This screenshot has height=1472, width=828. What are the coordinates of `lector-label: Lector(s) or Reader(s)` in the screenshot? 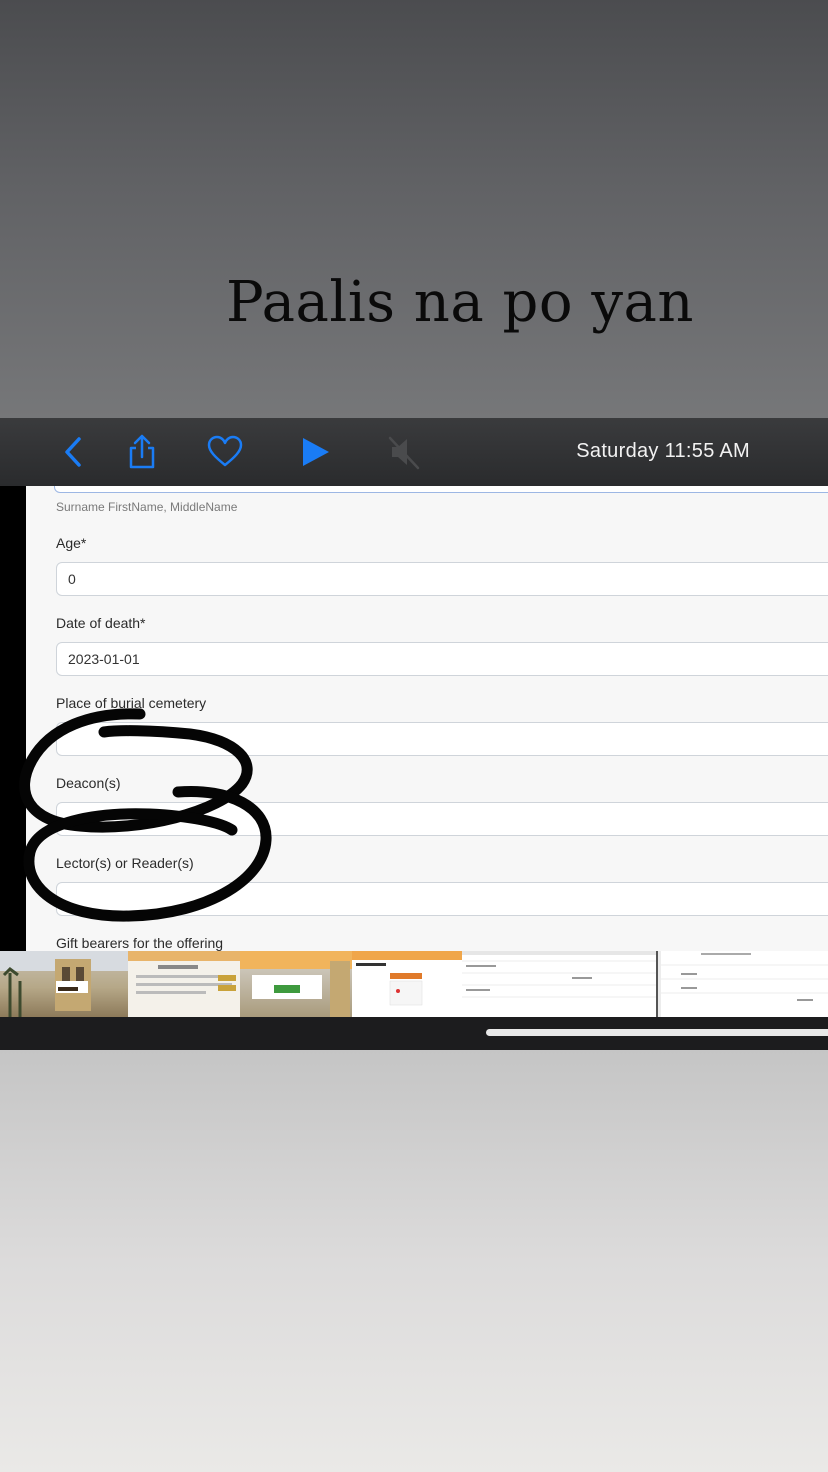 It's located at (125, 863).